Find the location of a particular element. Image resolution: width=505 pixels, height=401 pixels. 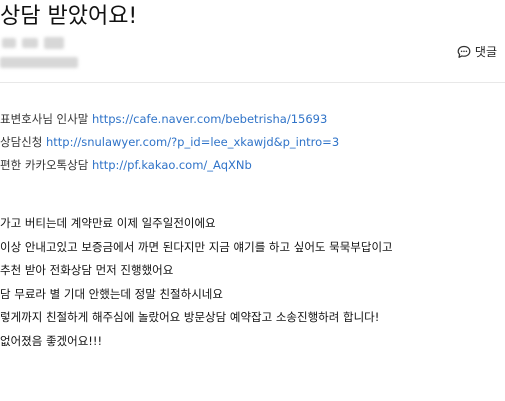

link-url: http://pf.kakao.com/_AqXNb is located at coordinates (172, 165).